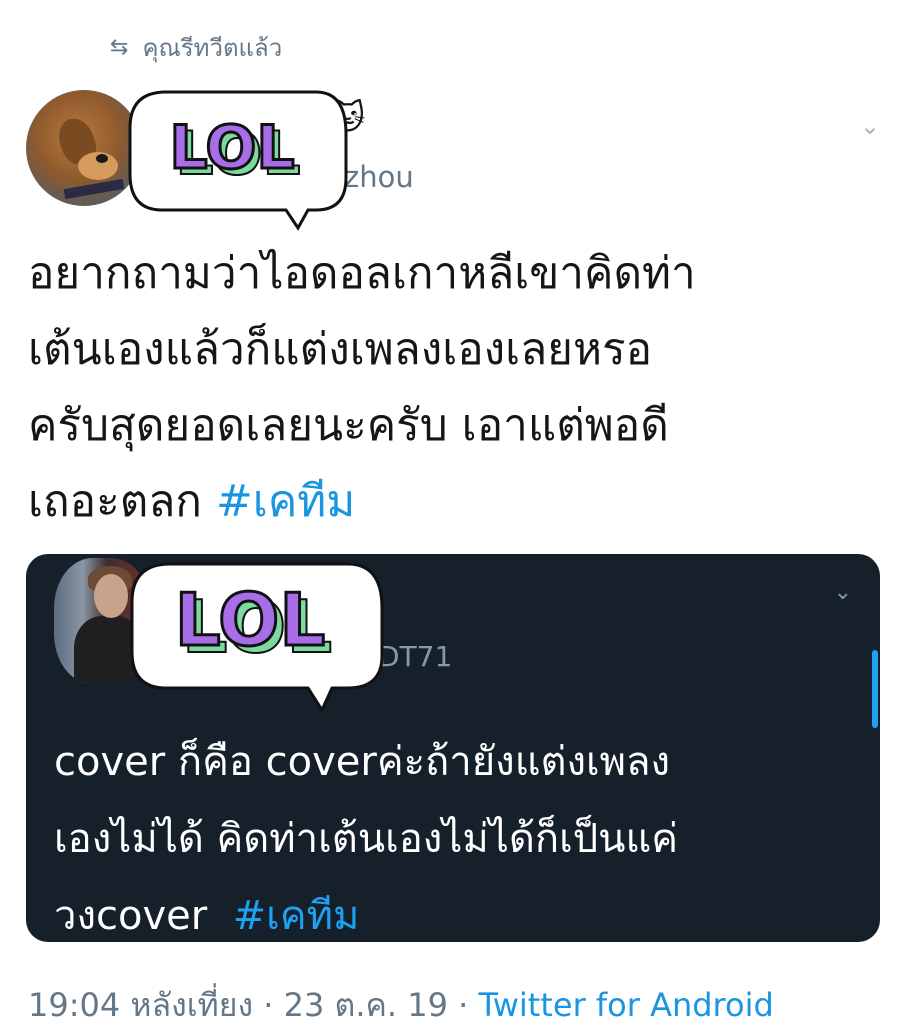  Describe the element at coordinates (141, 1005) in the screenshot. I see `tweet-time: 19:04 หลังเที่ยง` at that location.